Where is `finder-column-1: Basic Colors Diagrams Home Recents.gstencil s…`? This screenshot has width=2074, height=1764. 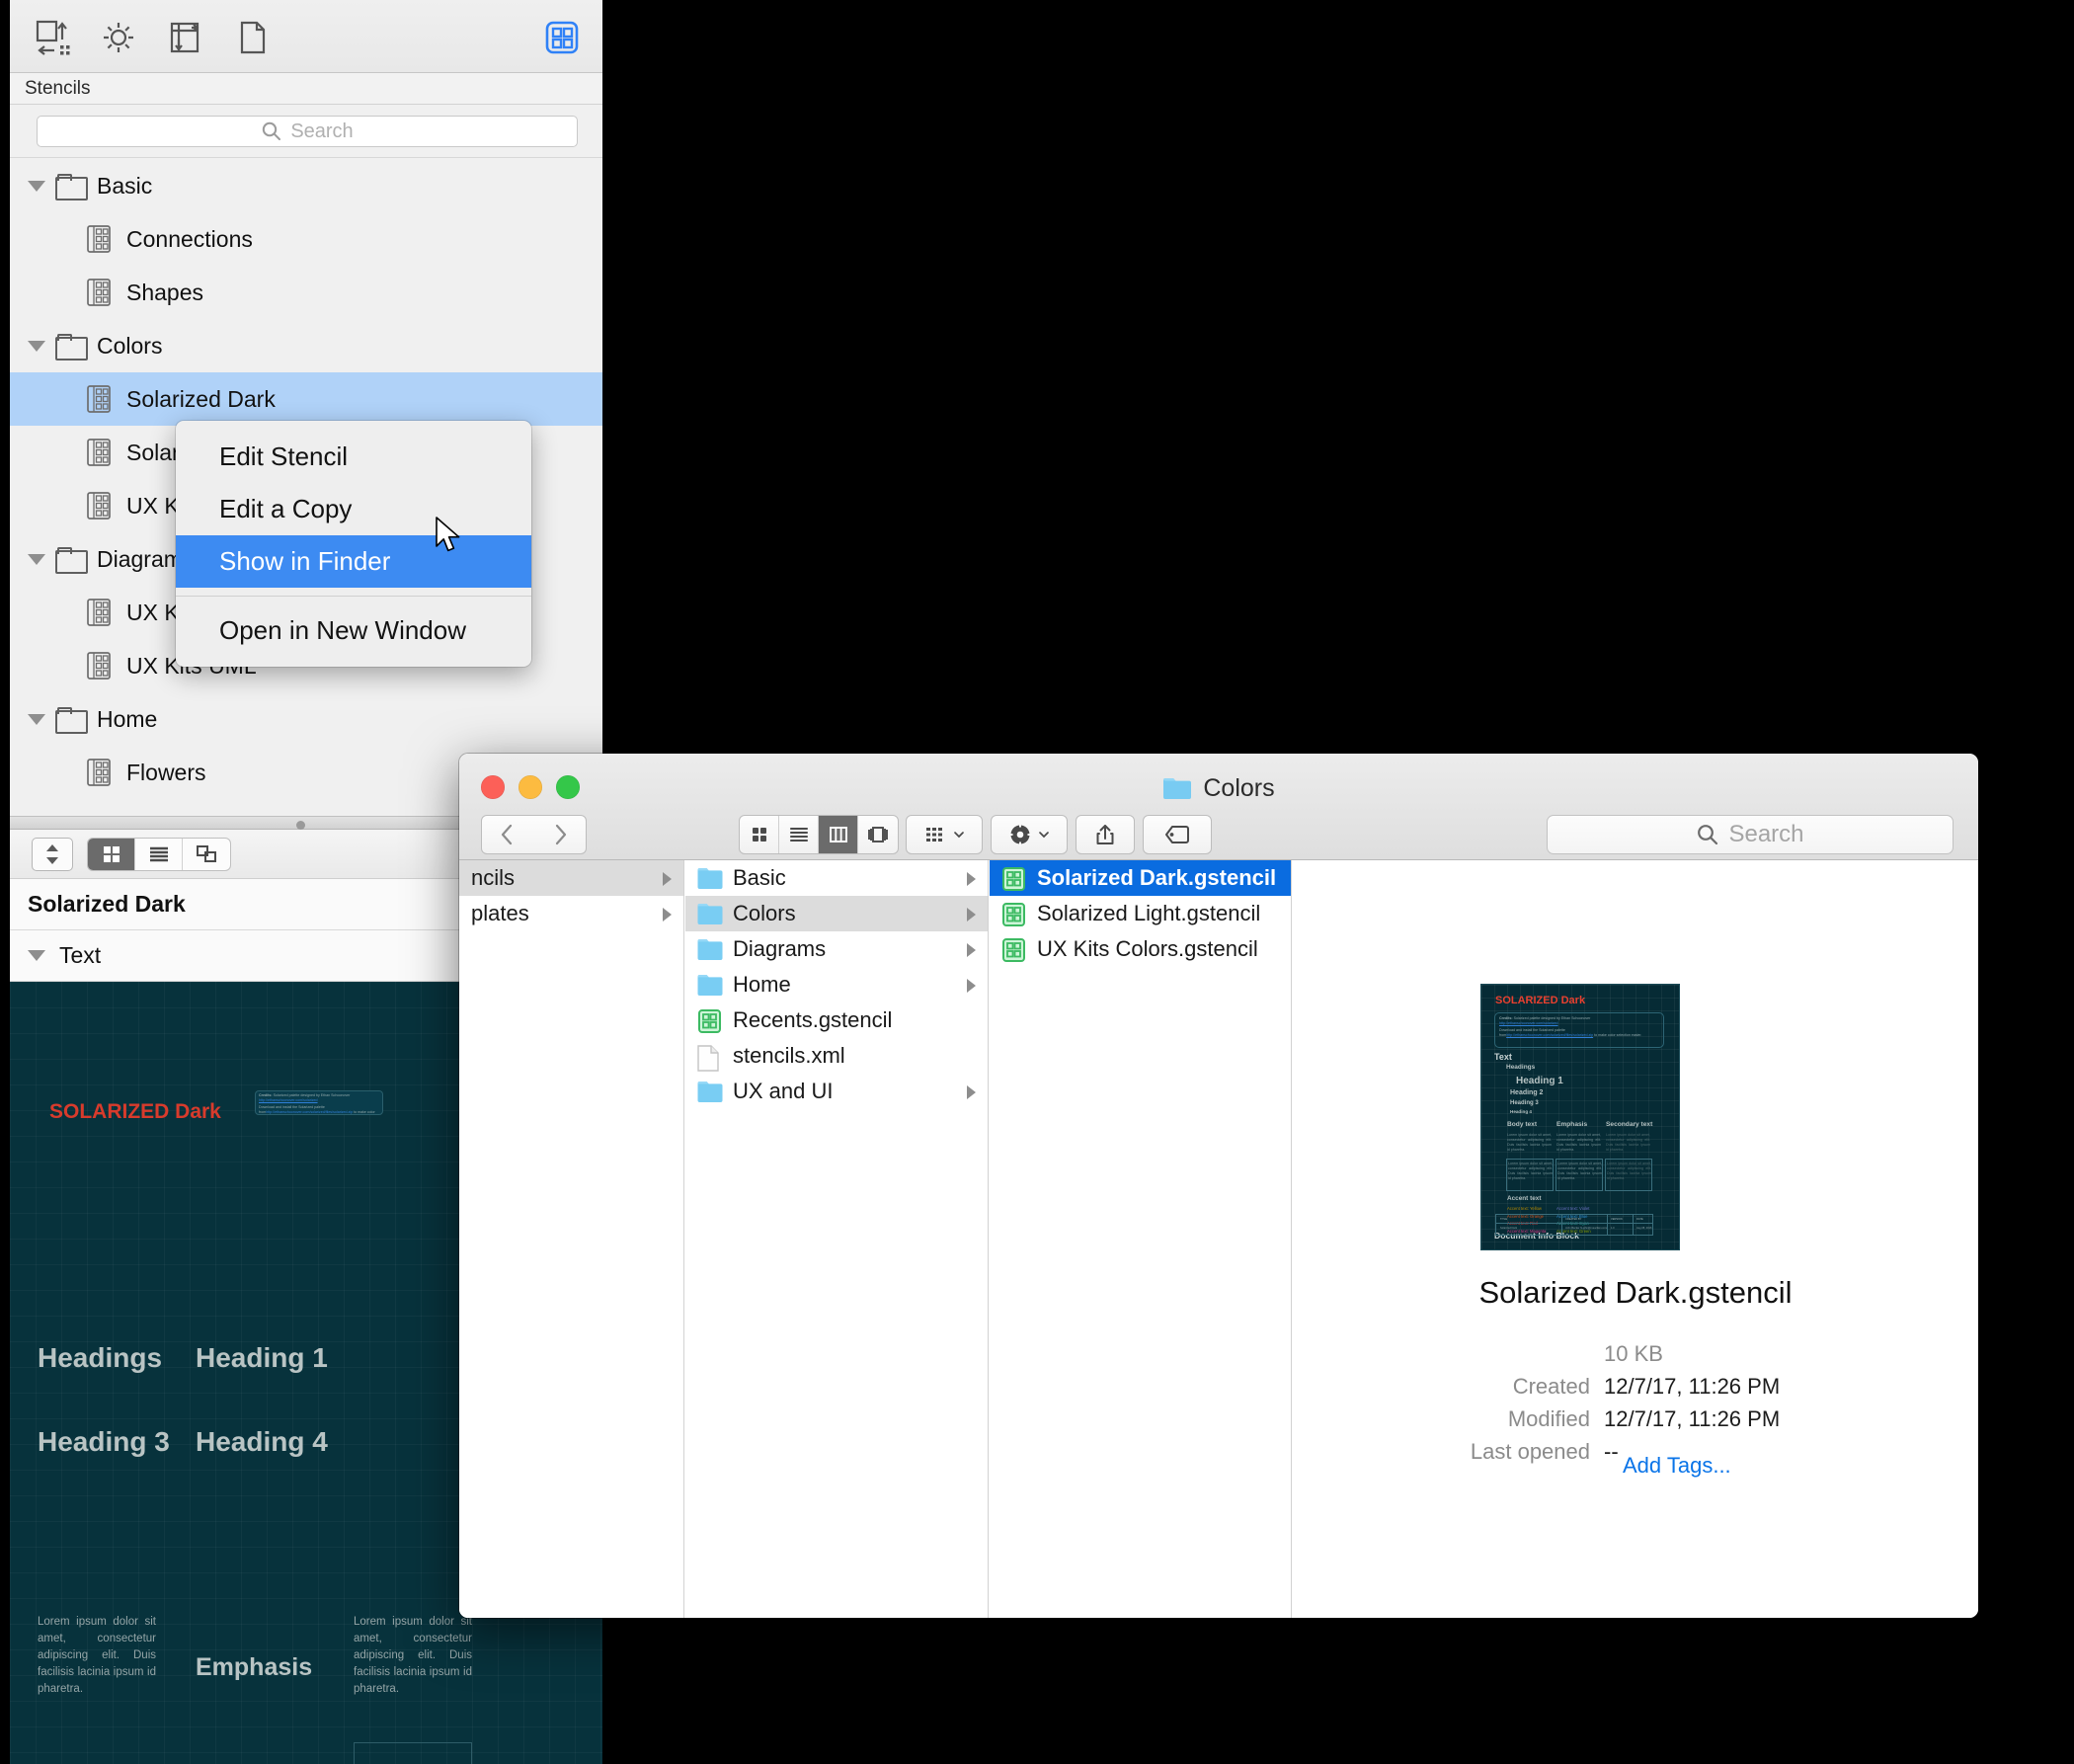 finder-column-1: Basic Colors Diagrams Home Recents.gstencil s… is located at coordinates (837, 1239).